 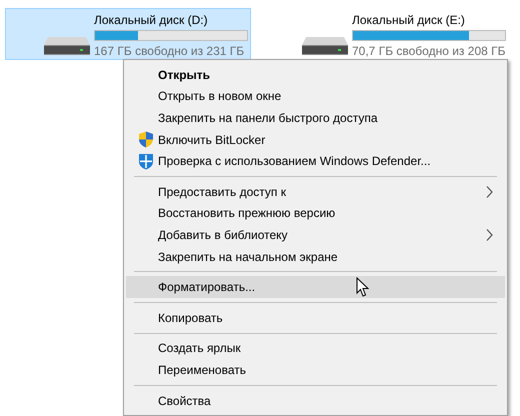 What do you see at coordinates (315, 213) in the screenshot?
I see `menu-item: Восстановить прежнюю версию` at bounding box center [315, 213].